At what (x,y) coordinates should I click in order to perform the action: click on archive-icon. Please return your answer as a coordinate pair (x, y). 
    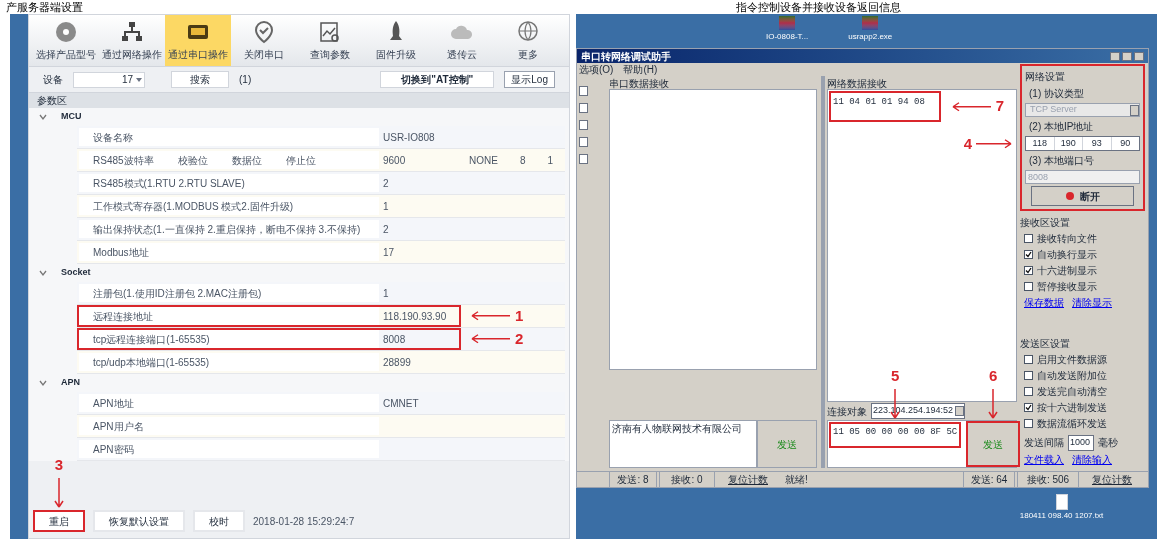
    Looking at the image, I should click on (870, 23).